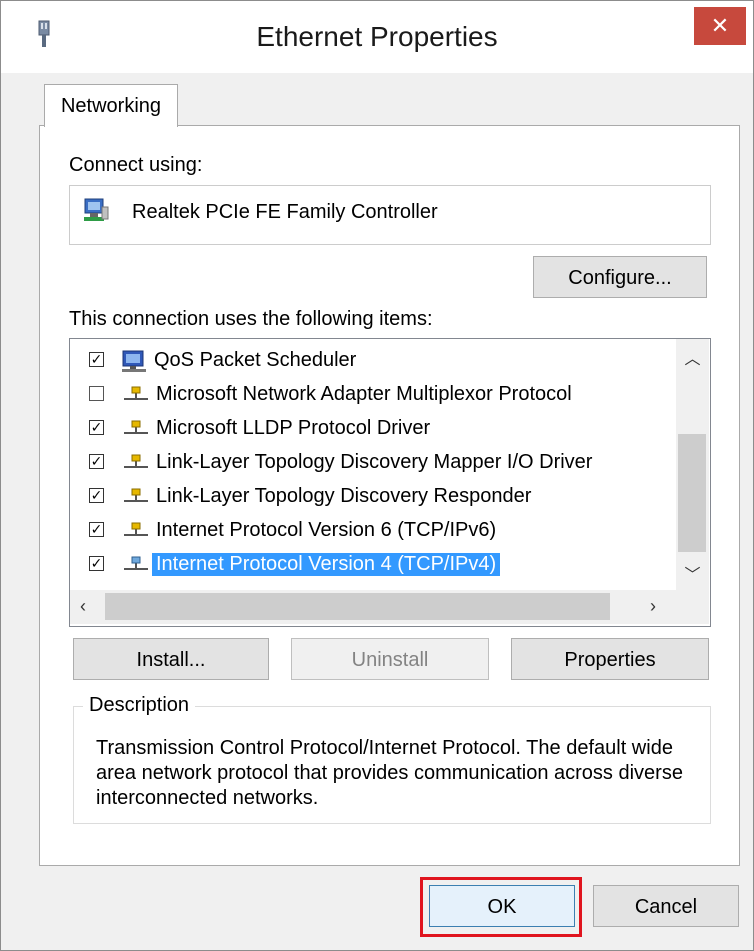 This screenshot has width=754, height=951. What do you see at coordinates (692, 357) in the screenshot?
I see `scroll-up-icon: ︿` at bounding box center [692, 357].